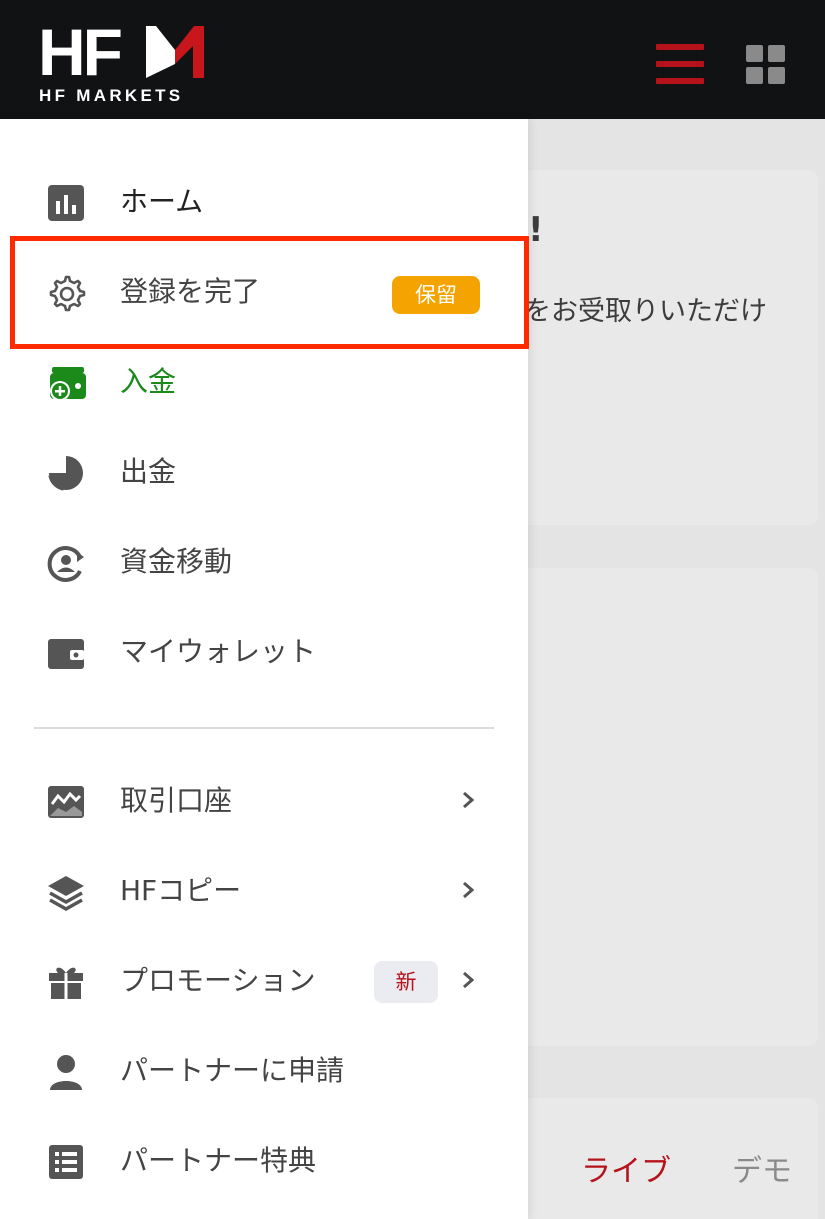  I want to click on gift-icon, so click(66, 982).